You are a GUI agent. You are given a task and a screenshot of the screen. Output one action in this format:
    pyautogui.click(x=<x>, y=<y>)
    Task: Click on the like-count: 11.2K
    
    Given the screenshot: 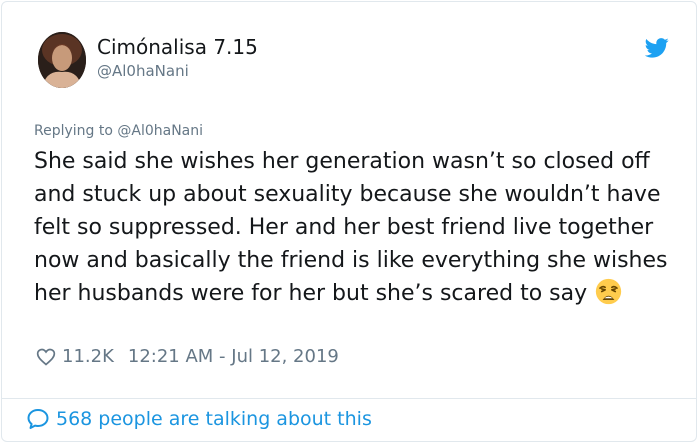 What is the action you would take?
    pyautogui.click(x=88, y=356)
    